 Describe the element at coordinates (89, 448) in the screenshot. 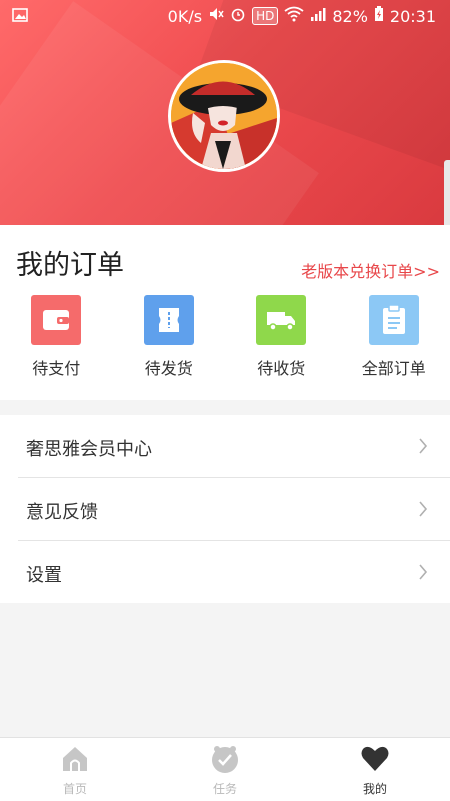

I see `menu-item-label: 奢思雅会员中心` at that location.